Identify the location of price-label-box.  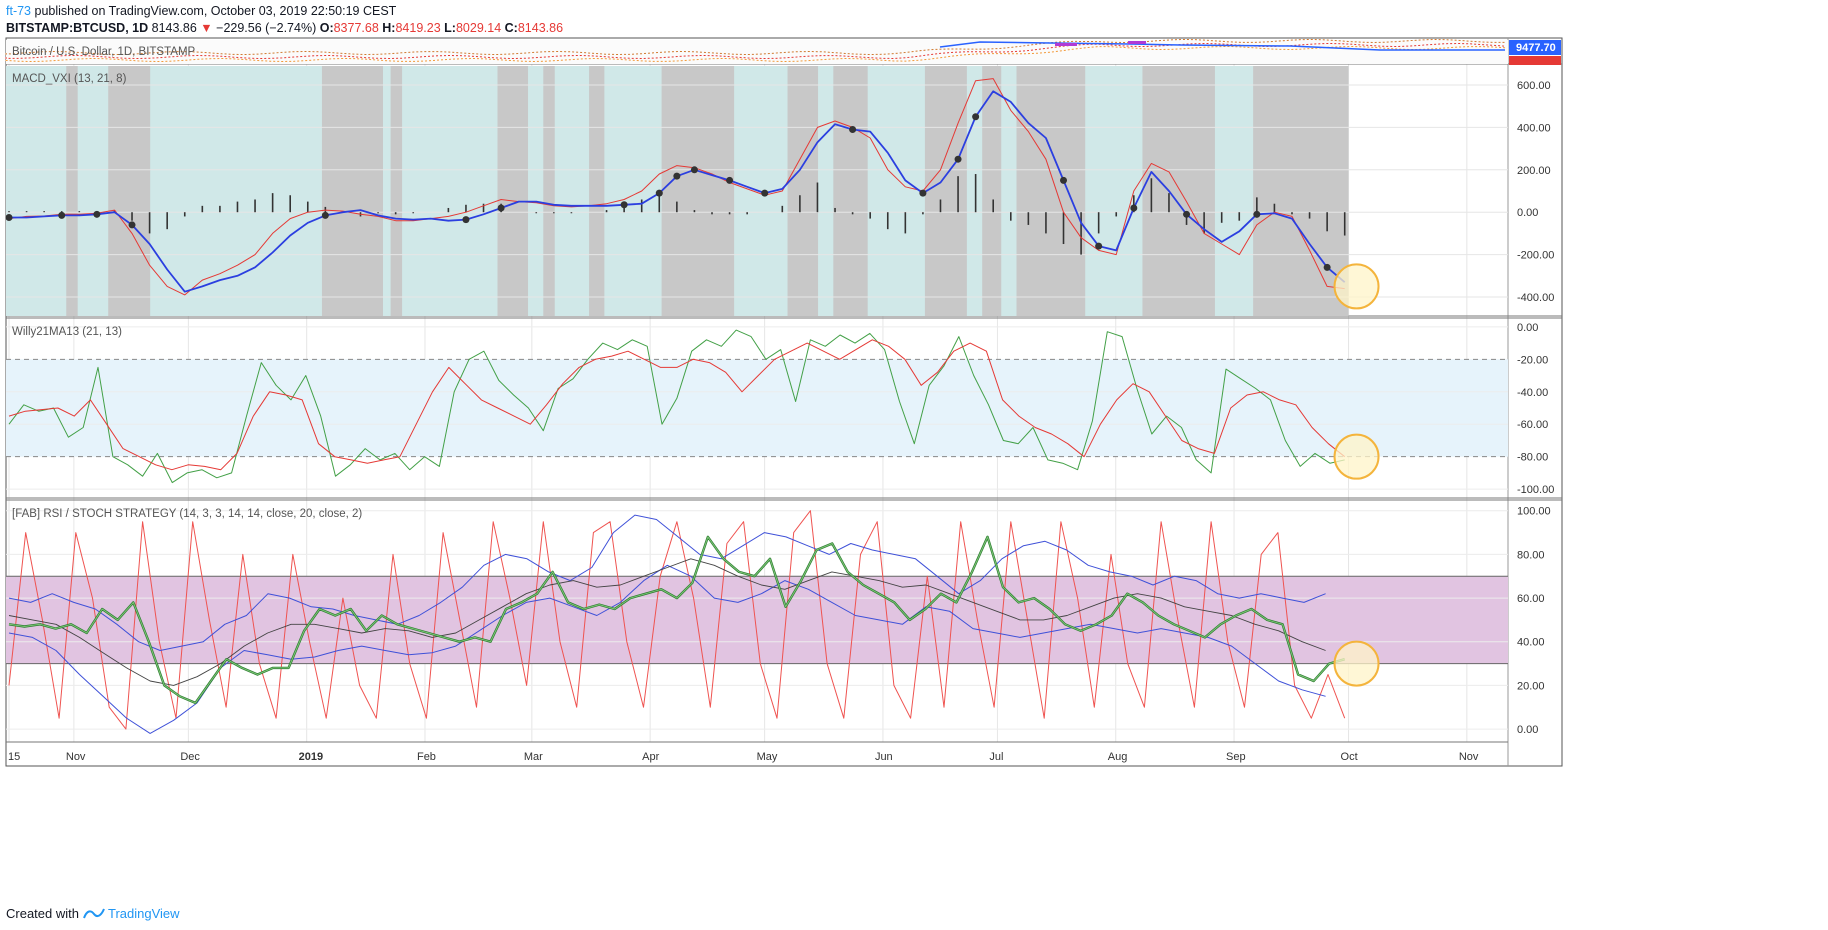
(1535, 60).